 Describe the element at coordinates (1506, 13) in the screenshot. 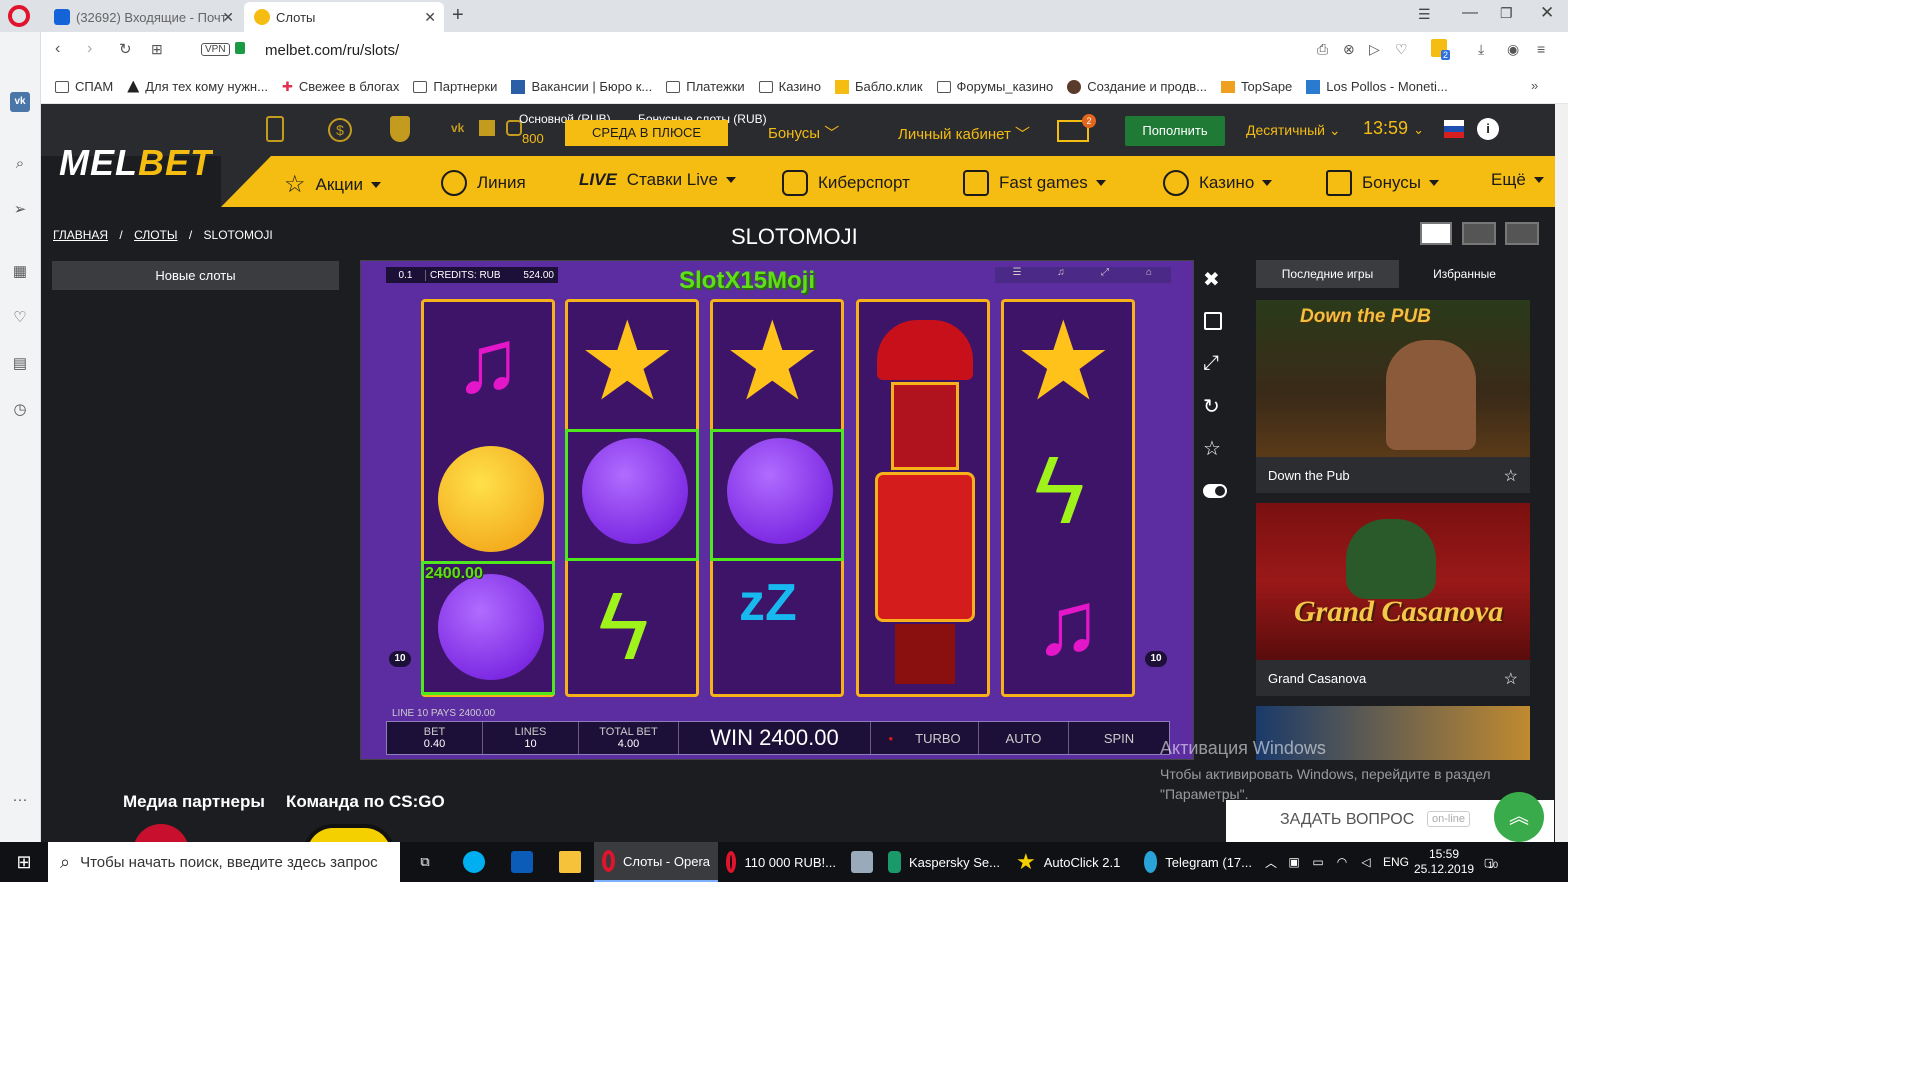

I see `maximize-icon: ❐` at that location.